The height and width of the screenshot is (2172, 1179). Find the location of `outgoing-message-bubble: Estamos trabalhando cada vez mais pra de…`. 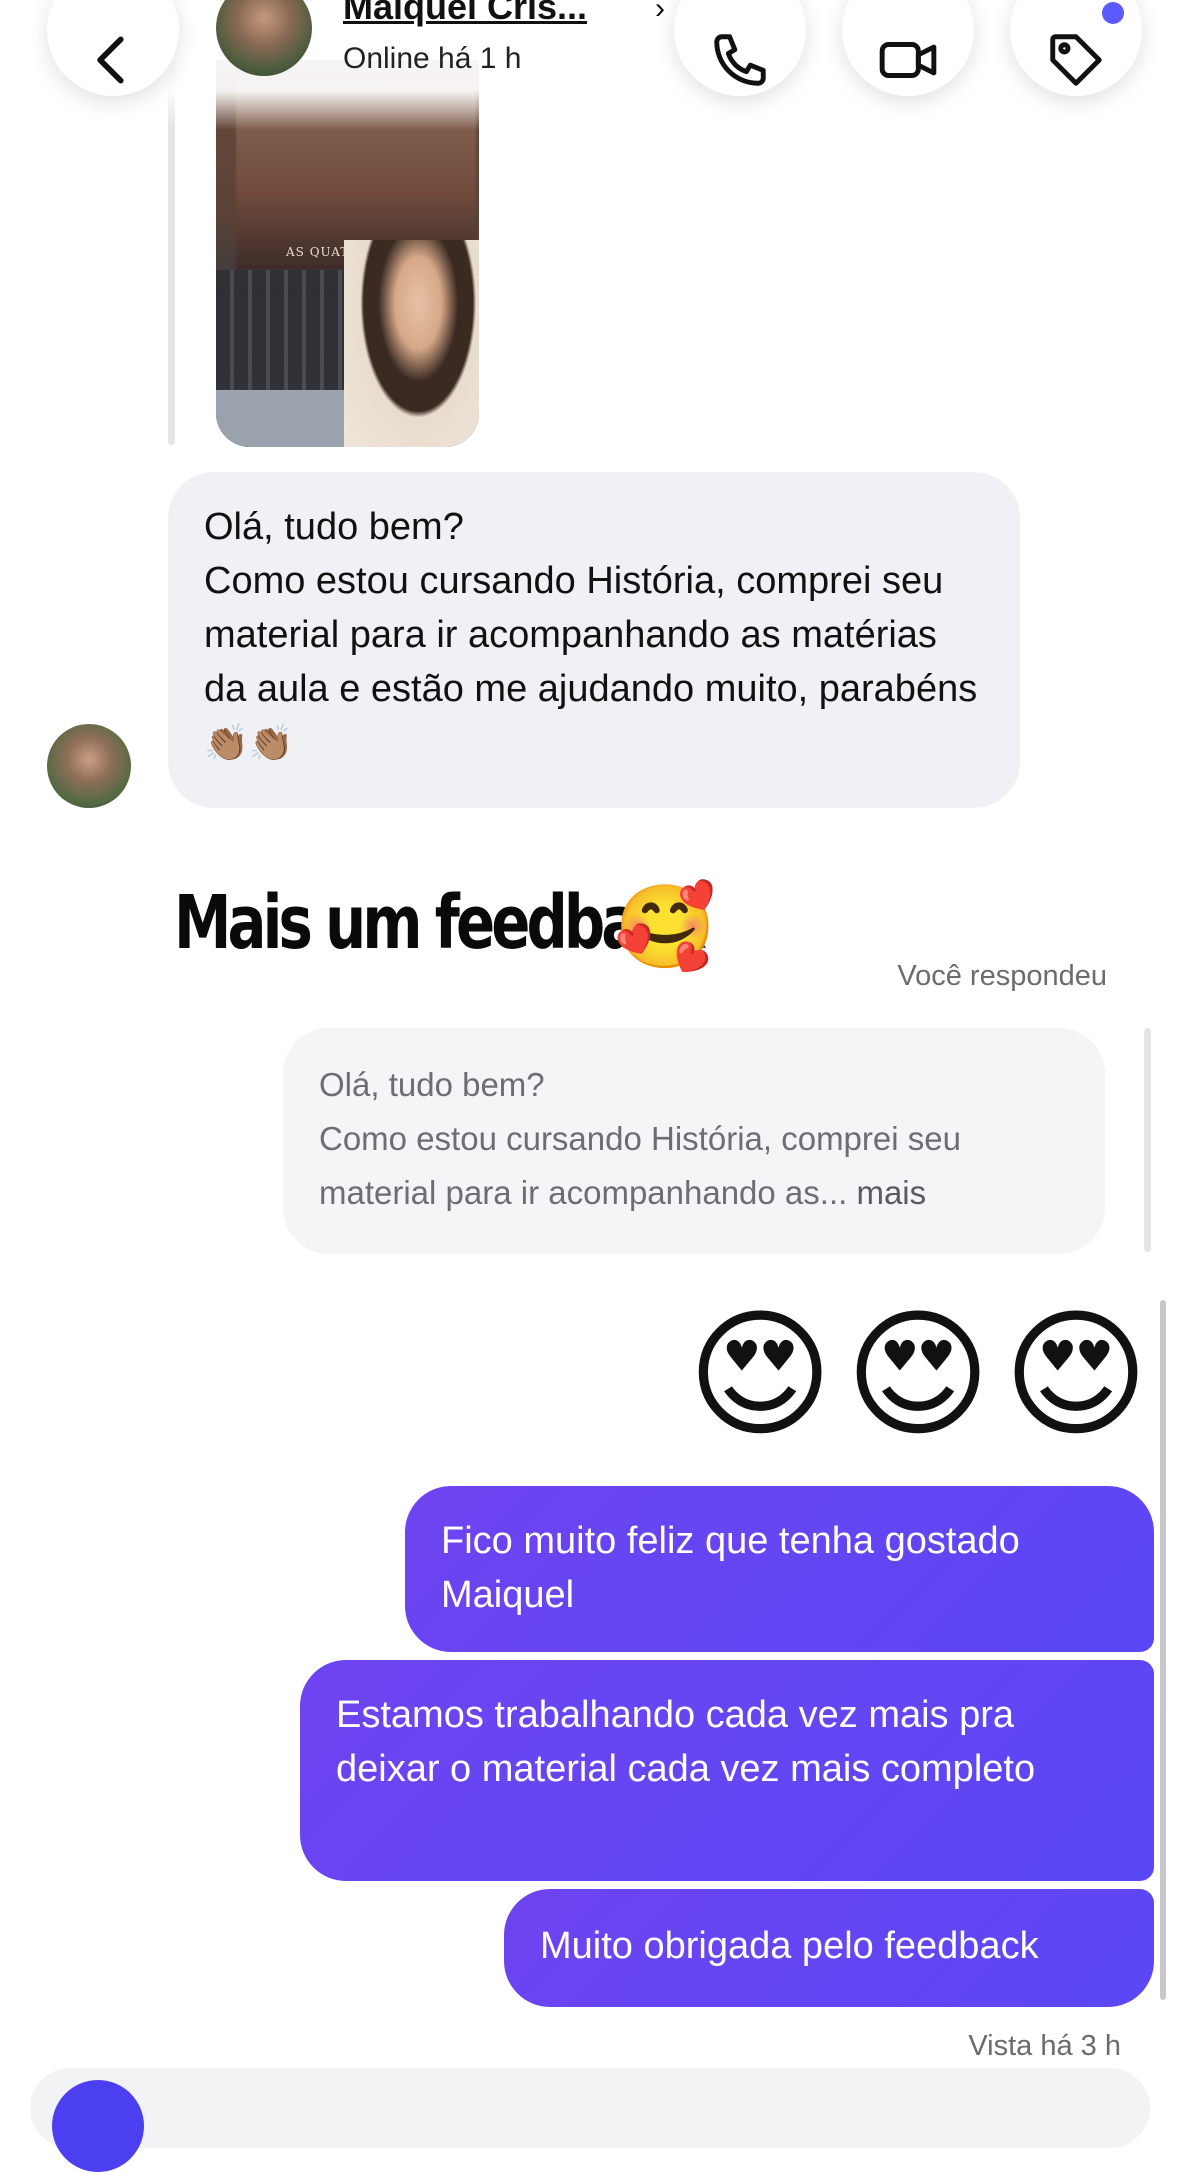

outgoing-message-bubble: Estamos trabalhando cada vez mais pra de… is located at coordinates (727, 1770).